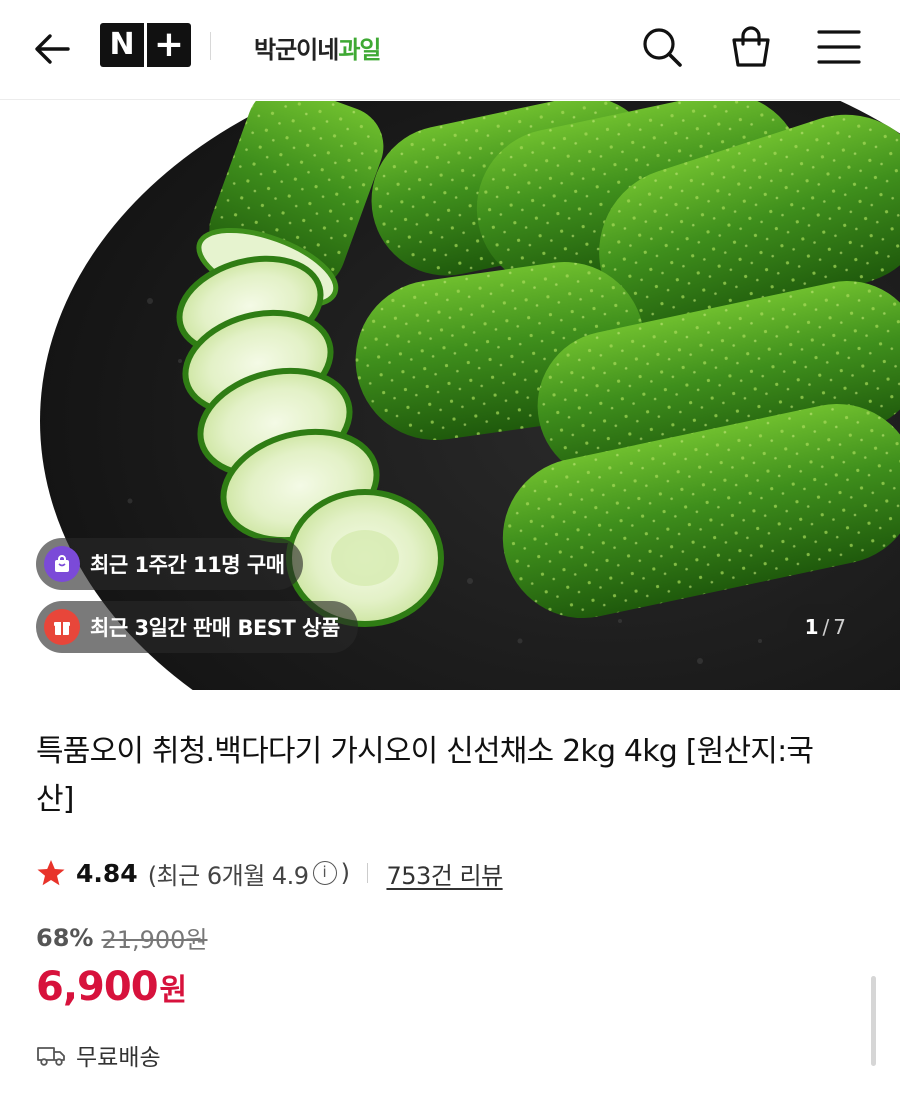 This screenshot has width=900, height=1105. I want to click on shopping-bag-icon, so click(751, 47).